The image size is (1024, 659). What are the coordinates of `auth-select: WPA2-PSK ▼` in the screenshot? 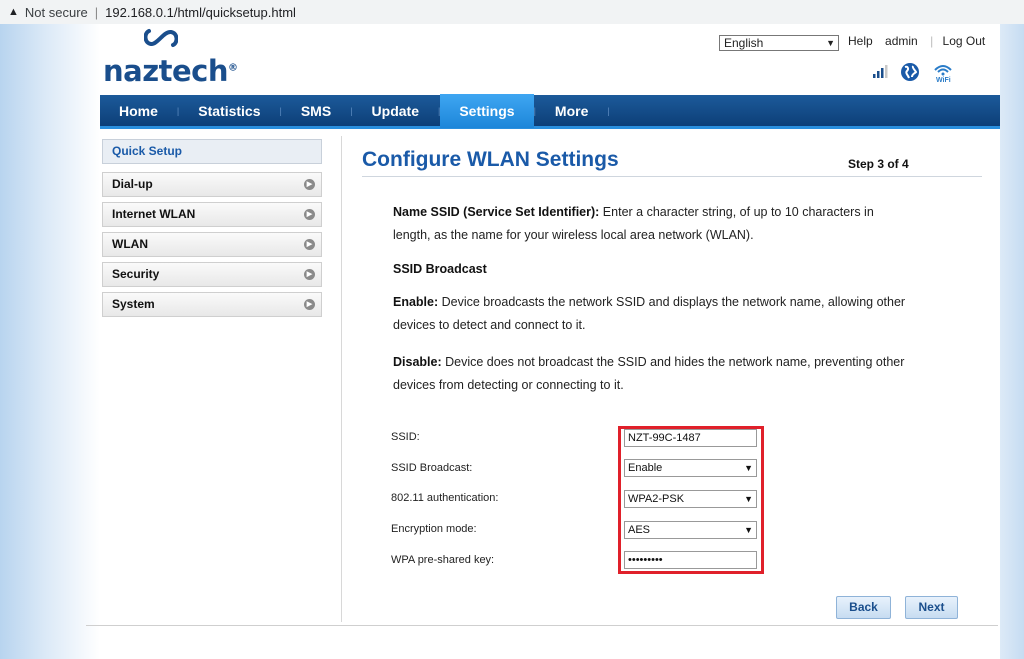 It's located at (690, 499).